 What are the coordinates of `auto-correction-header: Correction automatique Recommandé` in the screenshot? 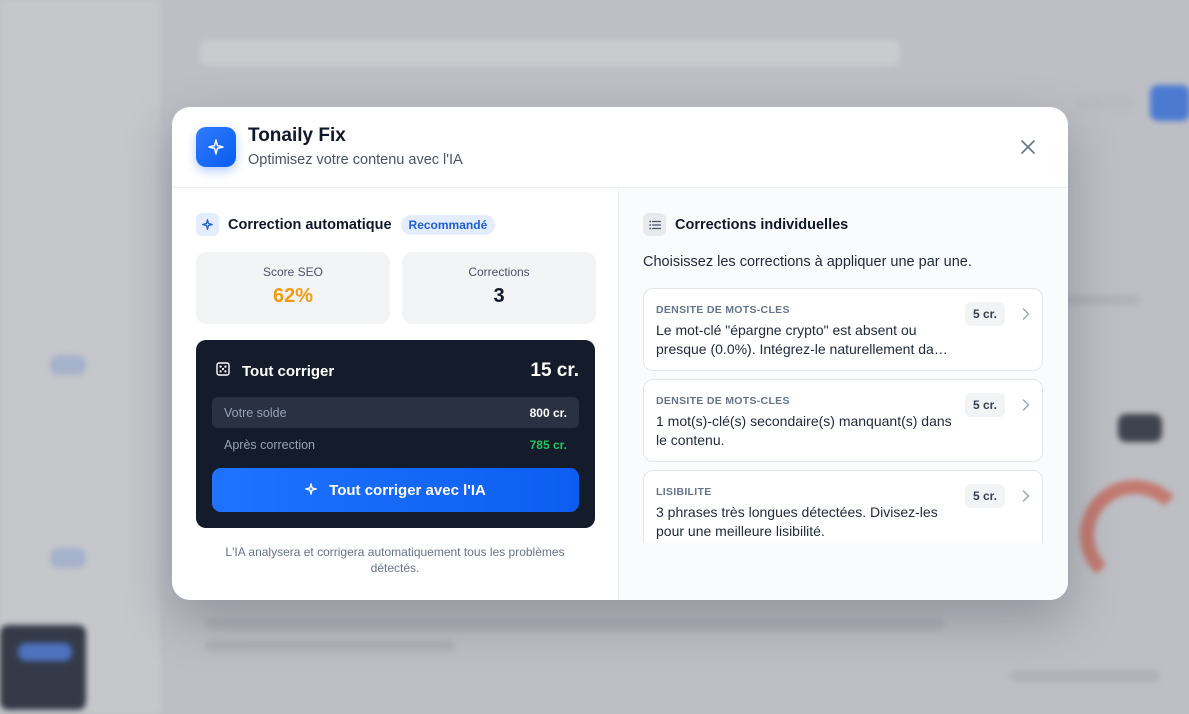 It's located at (346, 224).